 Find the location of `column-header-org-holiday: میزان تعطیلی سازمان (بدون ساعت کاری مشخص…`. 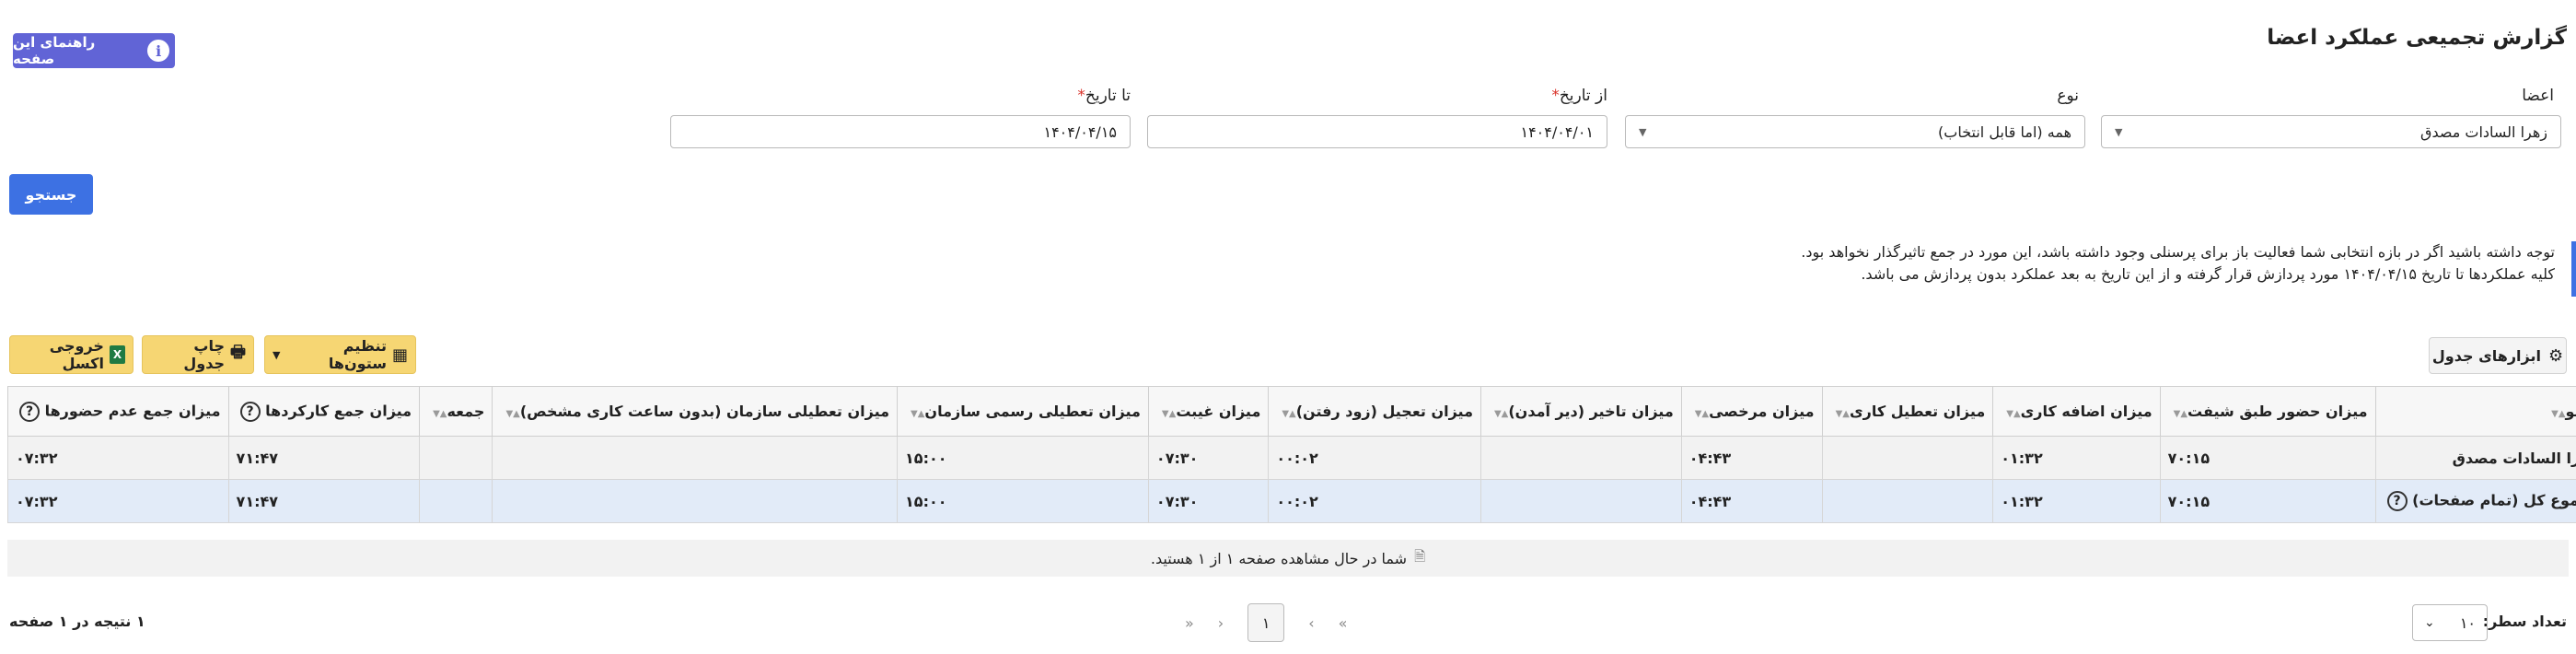

column-header-org-holiday: میزان تعطیلی سازمان (بدون ساعت کاری مشخص… is located at coordinates (695, 412).